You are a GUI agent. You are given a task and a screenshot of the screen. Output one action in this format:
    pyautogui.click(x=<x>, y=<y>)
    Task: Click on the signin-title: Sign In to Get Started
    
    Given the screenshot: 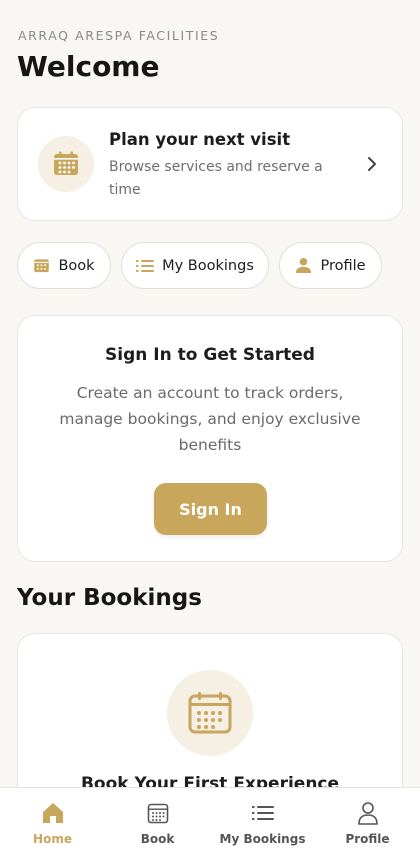 What is the action you would take?
    pyautogui.click(x=210, y=355)
    